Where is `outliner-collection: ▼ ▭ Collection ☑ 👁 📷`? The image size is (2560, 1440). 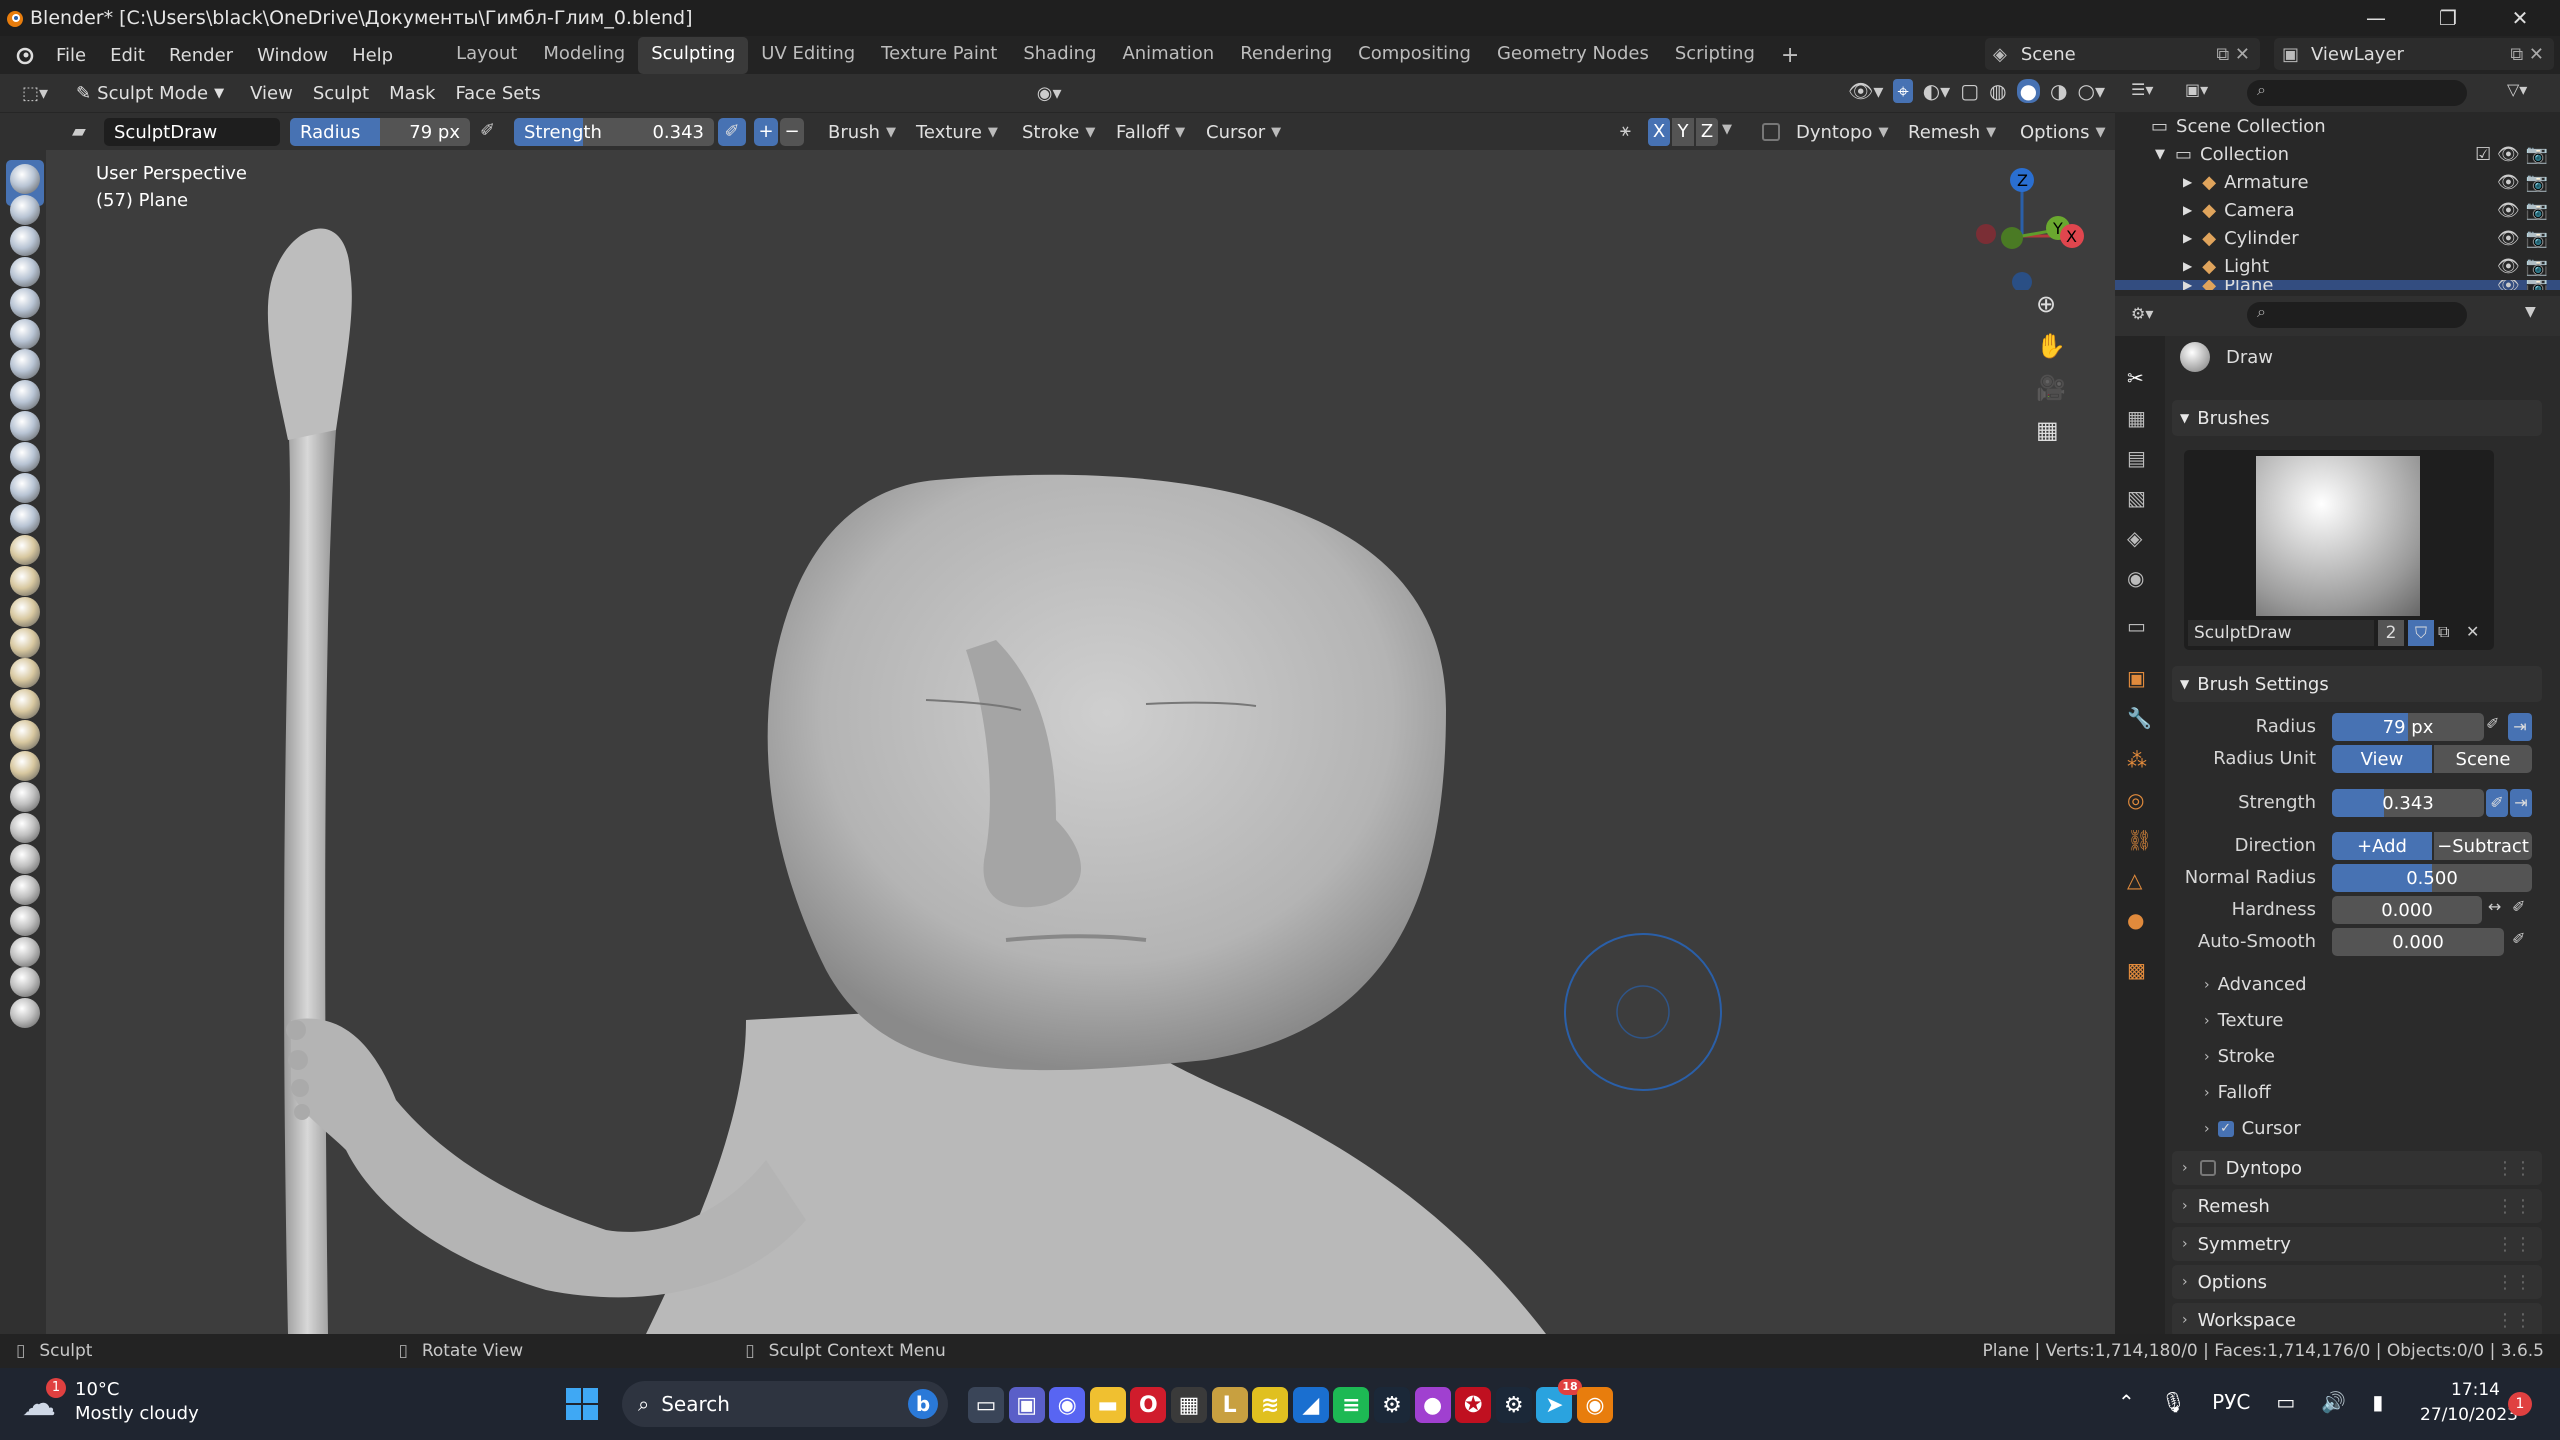 outliner-collection: ▼ ▭ Collection ☑ 👁 📷 is located at coordinates (2337, 154).